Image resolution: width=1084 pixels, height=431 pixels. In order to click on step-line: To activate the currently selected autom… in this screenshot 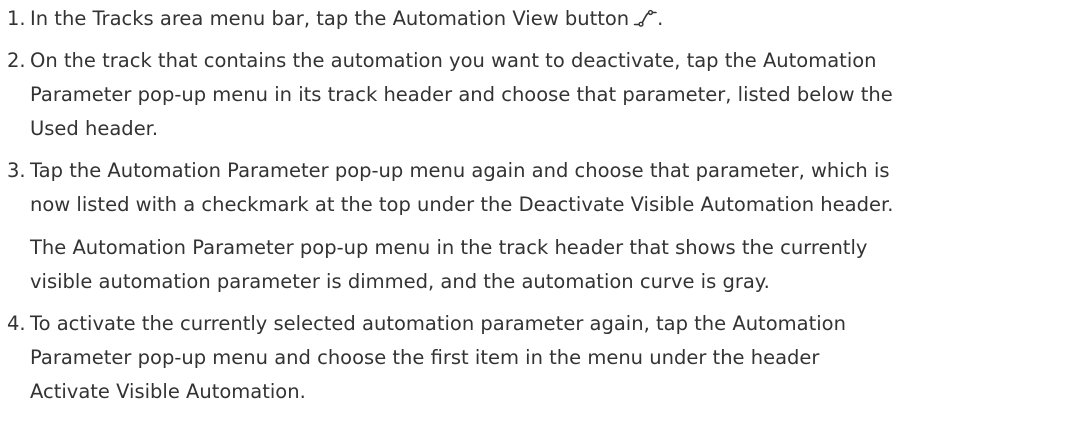, I will do `click(438, 323)`.